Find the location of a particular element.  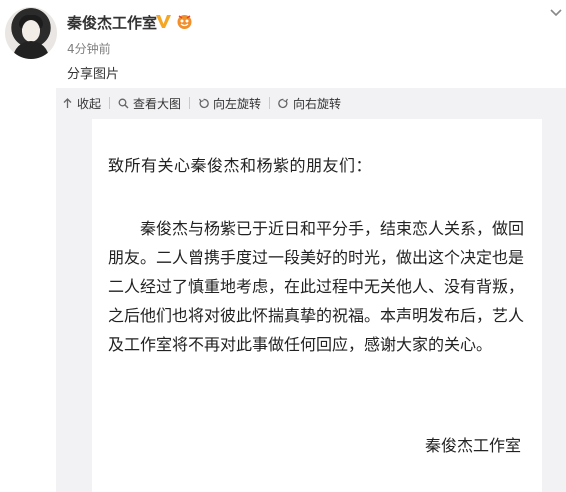

search-icon is located at coordinates (123, 103).